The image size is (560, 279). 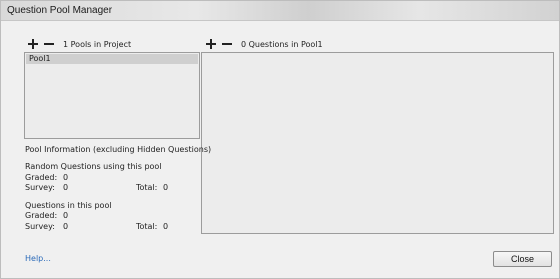 What do you see at coordinates (147, 187) in the screenshot?
I see `random-total-label: Total:` at bounding box center [147, 187].